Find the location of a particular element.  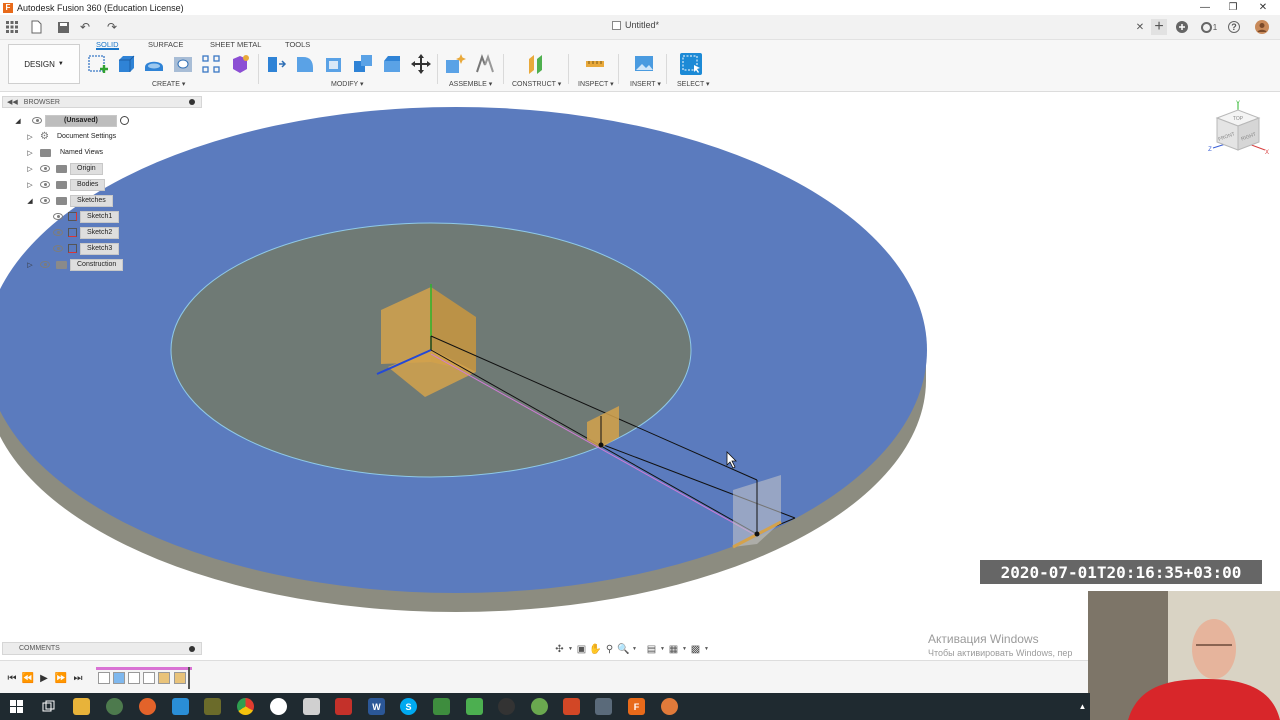

tree-item-named-views: ▷ Named Views is located at coordinates (64, 152).